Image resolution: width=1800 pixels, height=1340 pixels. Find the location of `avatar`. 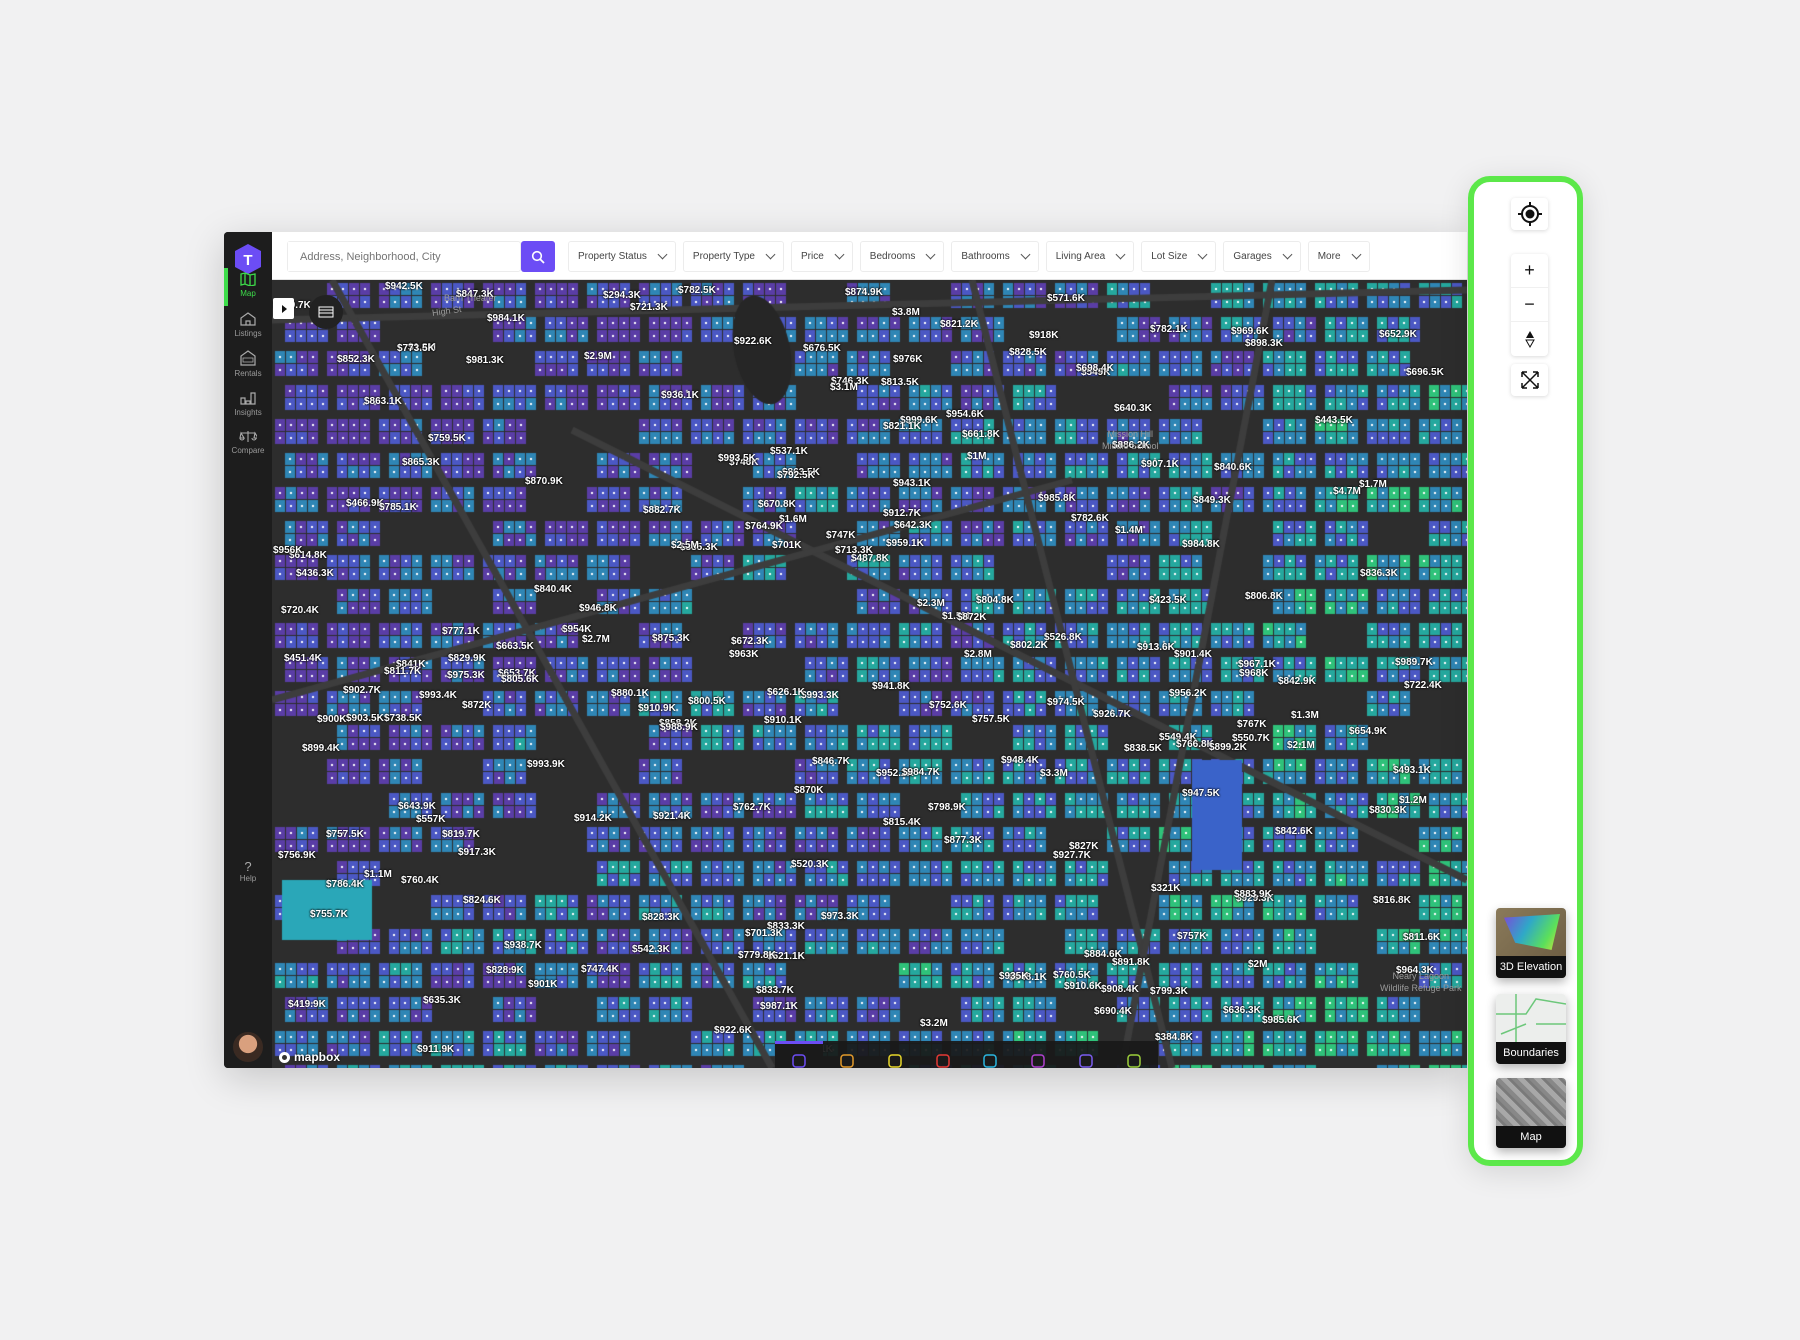

avatar is located at coordinates (248, 1047).